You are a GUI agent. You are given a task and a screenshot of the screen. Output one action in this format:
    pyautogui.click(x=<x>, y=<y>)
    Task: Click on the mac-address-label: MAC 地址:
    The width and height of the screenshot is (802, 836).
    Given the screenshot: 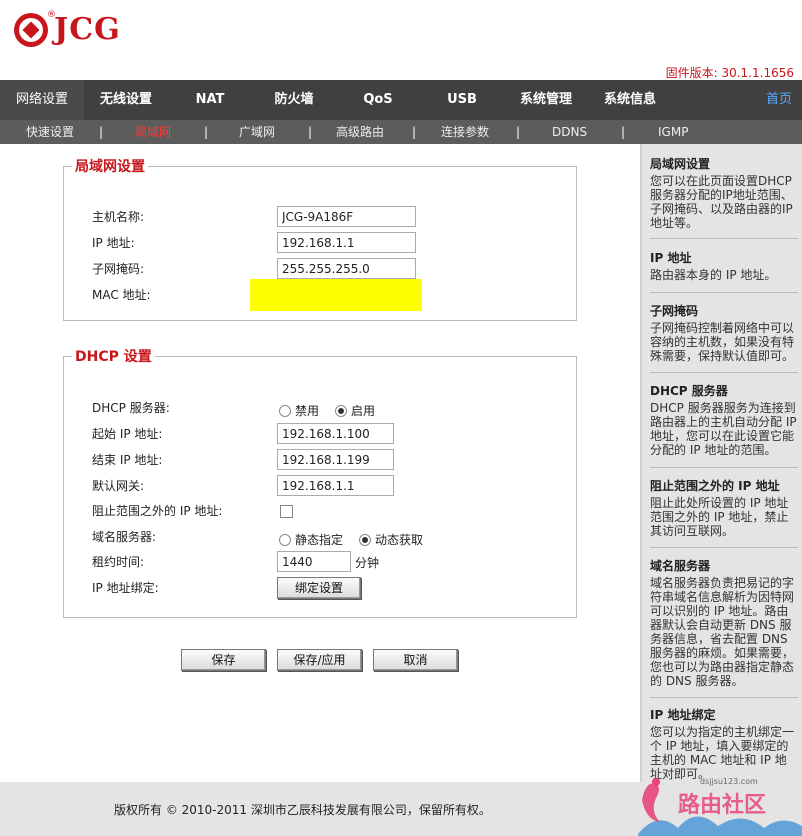 What is the action you would take?
    pyautogui.click(x=121, y=295)
    